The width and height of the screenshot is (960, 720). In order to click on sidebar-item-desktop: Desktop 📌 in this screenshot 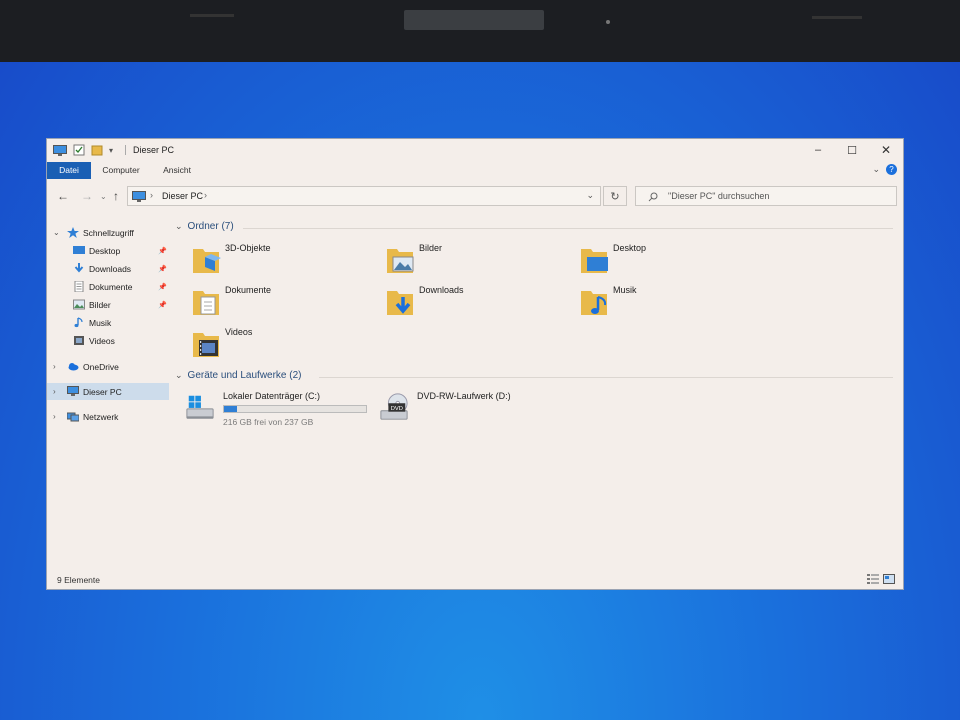, I will do `click(108, 250)`.